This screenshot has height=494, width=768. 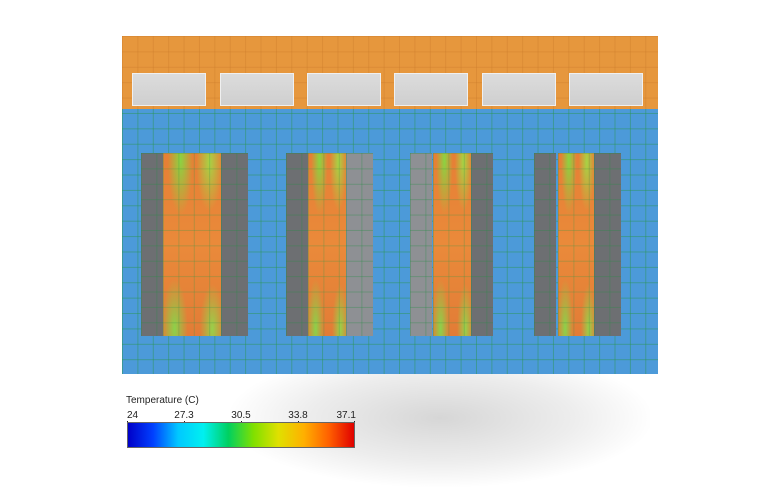 I want to click on tick-label-2: 27.3, so click(x=184, y=415).